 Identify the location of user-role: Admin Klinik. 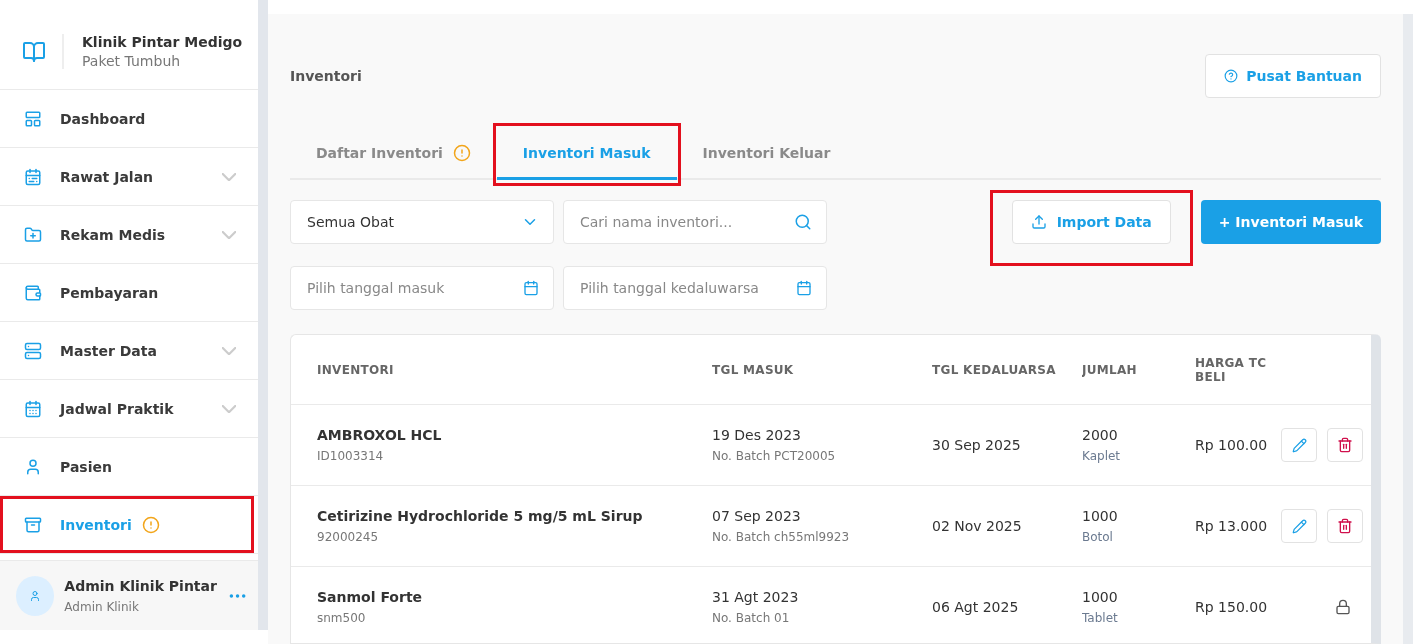
(102, 606).